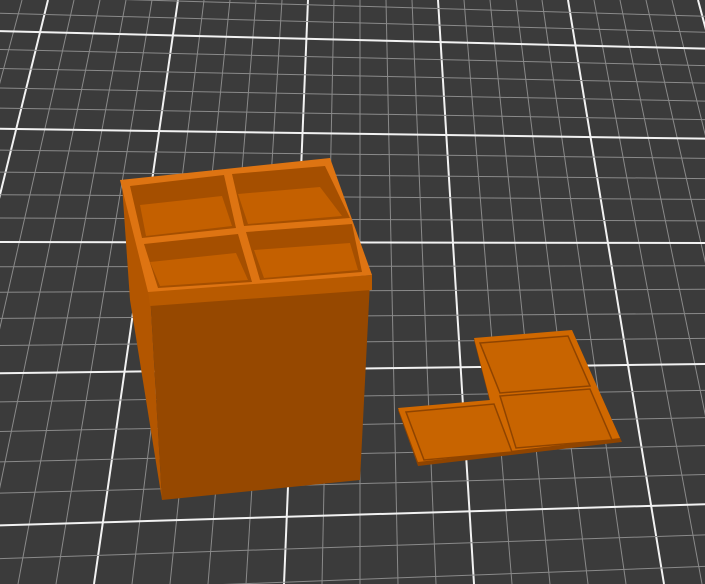 This screenshot has width=705, height=584. What do you see at coordinates (459, 432) in the screenshot?
I see `lid-tile` at bounding box center [459, 432].